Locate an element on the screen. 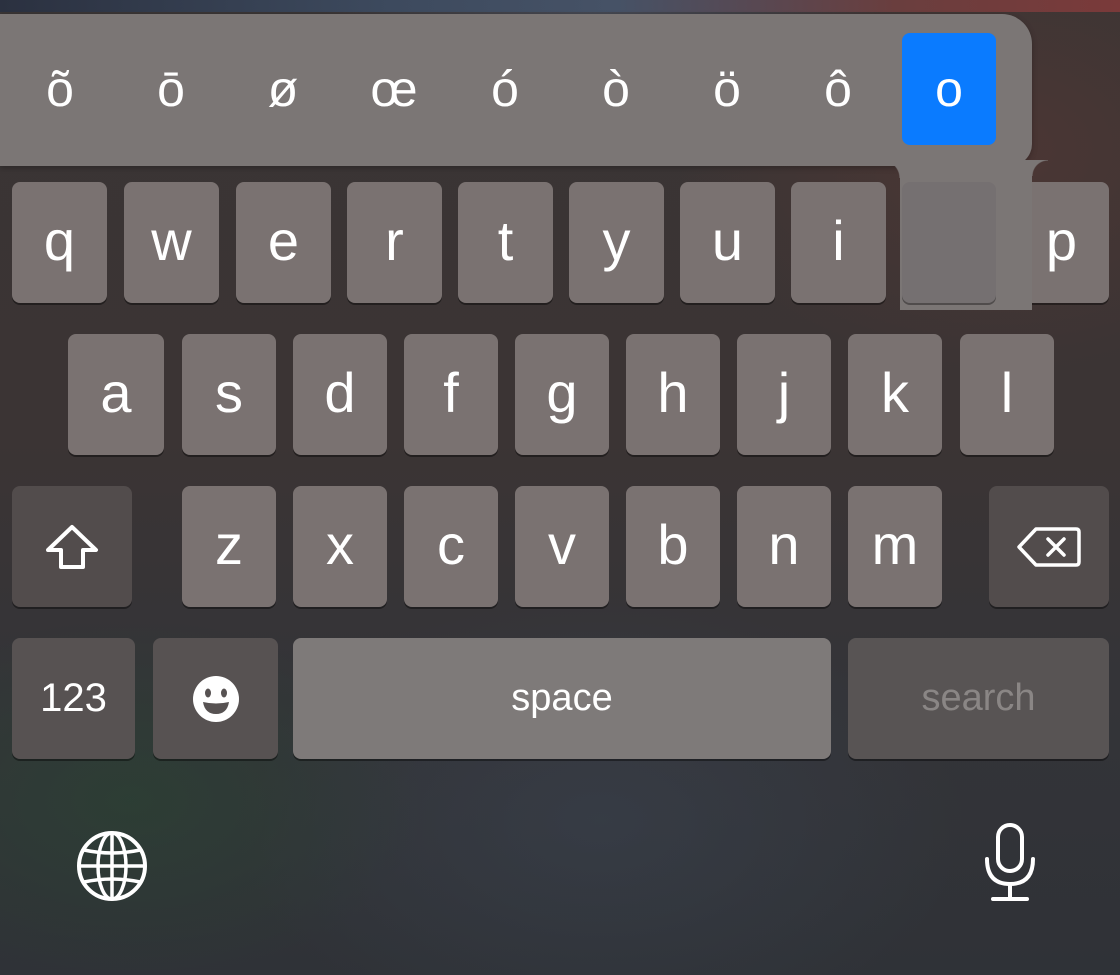  emoji-key is located at coordinates (215, 698).